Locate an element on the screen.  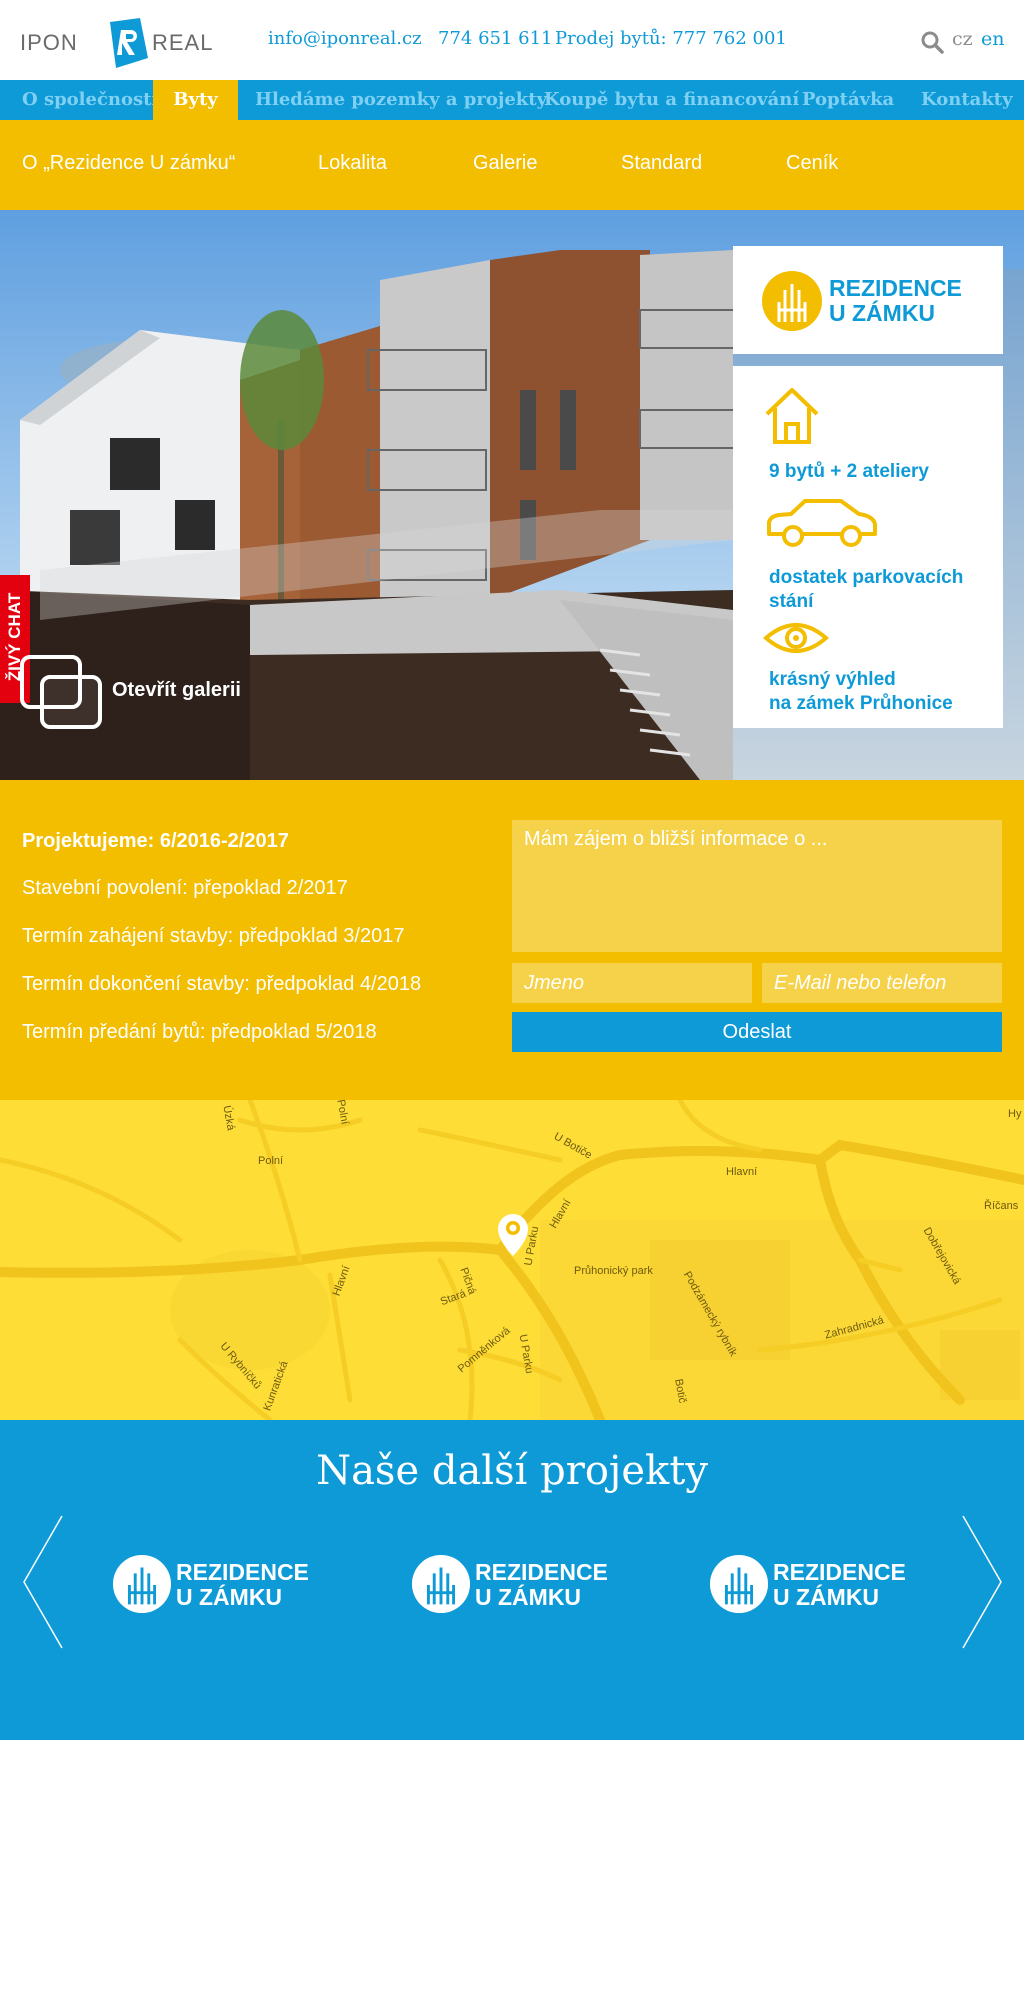
contact-input is located at coordinates (882, 983).